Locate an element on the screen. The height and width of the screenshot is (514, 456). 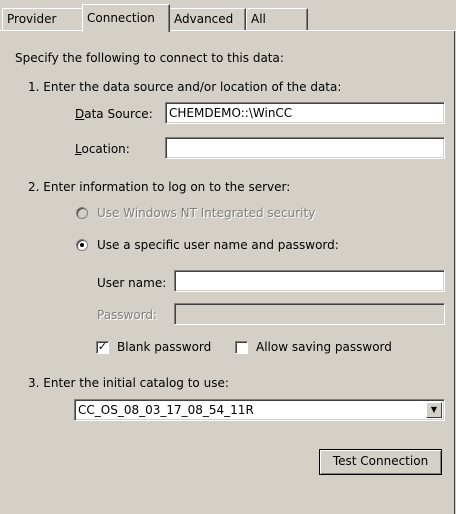
tab-provider: Provider is located at coordinates (43, 19).